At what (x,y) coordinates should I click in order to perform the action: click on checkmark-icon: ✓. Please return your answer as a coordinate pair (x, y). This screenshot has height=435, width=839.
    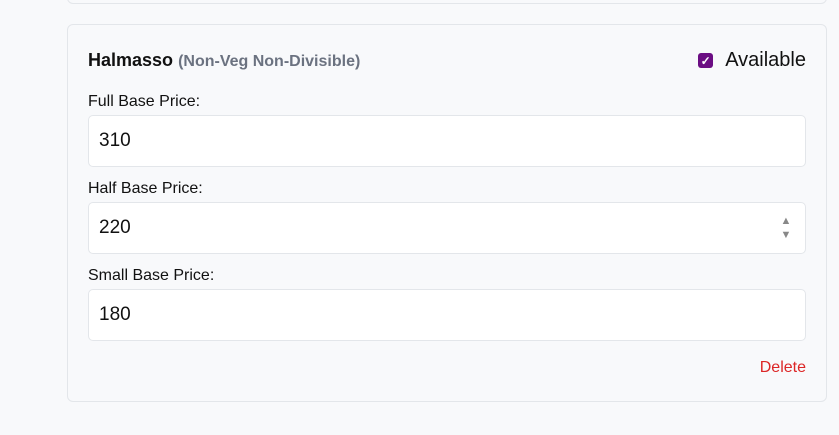
    Looking at the image, I should click on (706, 60).